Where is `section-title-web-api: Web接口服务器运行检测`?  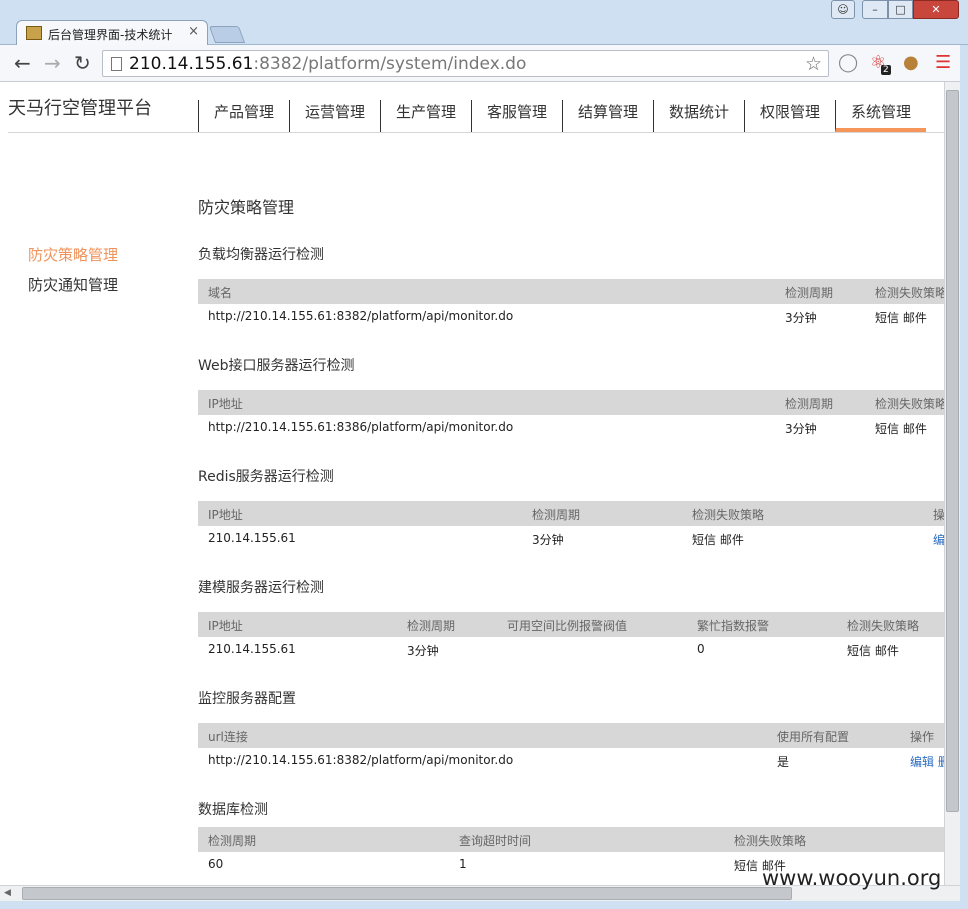 section-title-web-api: Web接口服务器运行检测 is located at coordinates (276, 366).